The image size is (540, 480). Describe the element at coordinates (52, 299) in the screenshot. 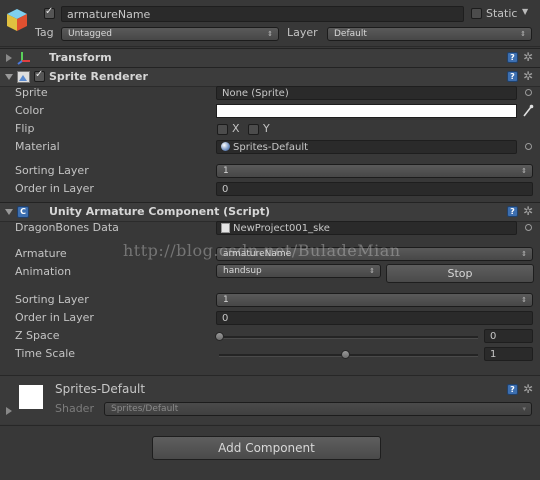

I see `armature-sorting-layer-label: Sorting Layer` at that location.